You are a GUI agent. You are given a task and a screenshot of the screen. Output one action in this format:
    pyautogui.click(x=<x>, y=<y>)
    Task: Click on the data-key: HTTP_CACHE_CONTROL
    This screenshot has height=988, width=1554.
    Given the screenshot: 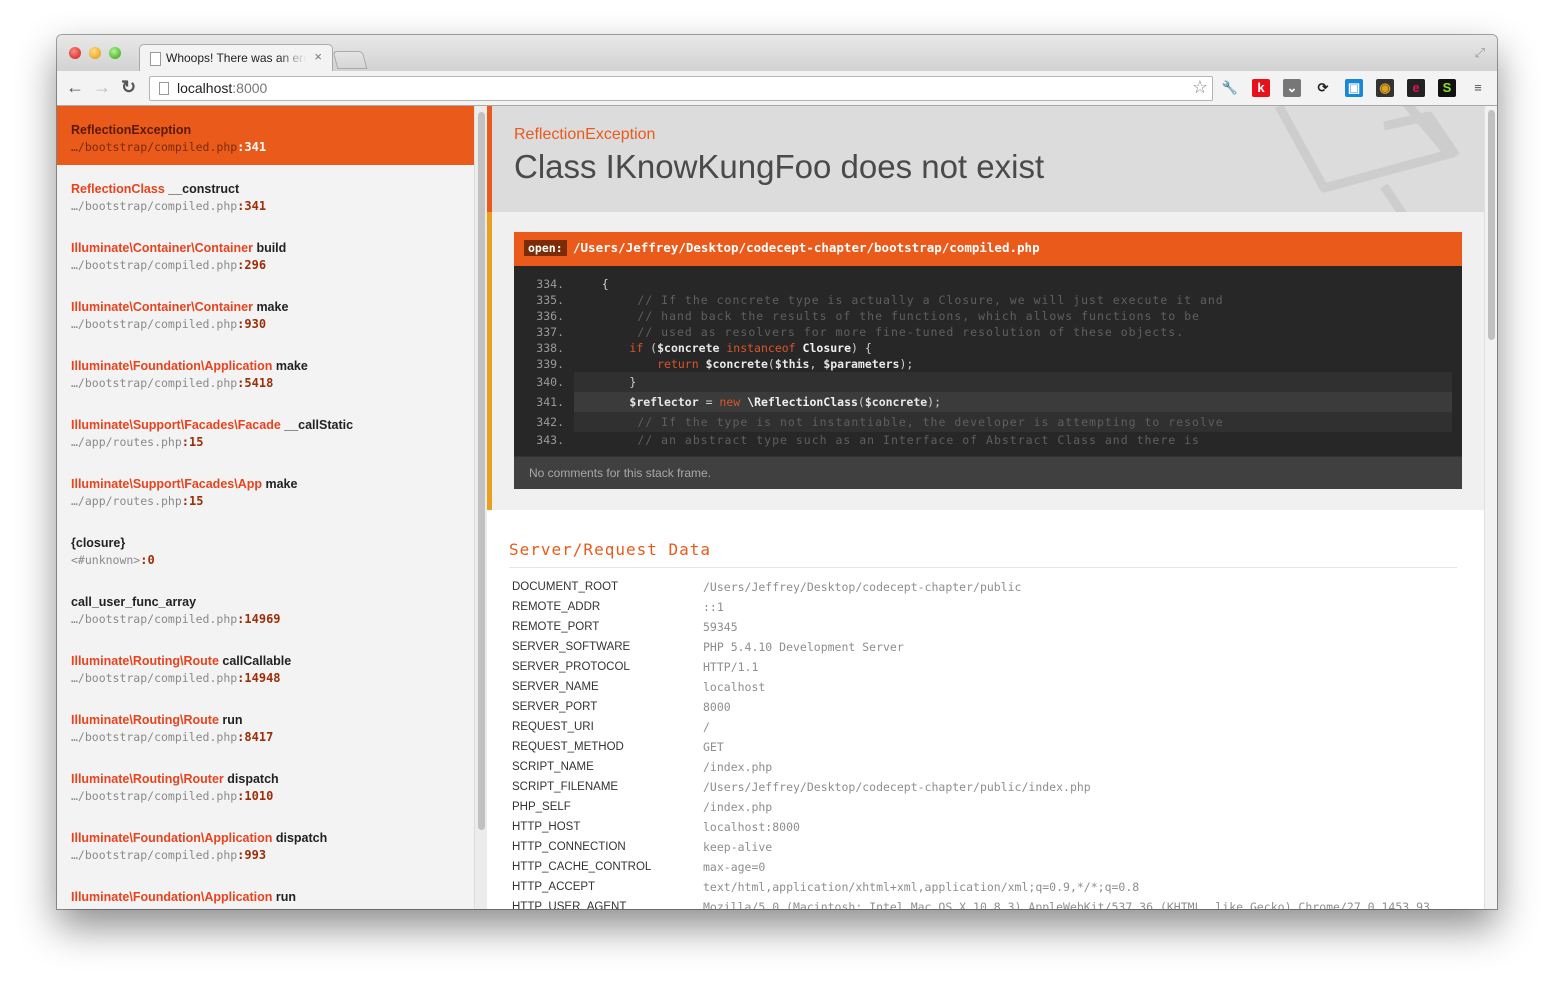 What is the action you would take?
    pyautogui.click(x=582, y=867)
    